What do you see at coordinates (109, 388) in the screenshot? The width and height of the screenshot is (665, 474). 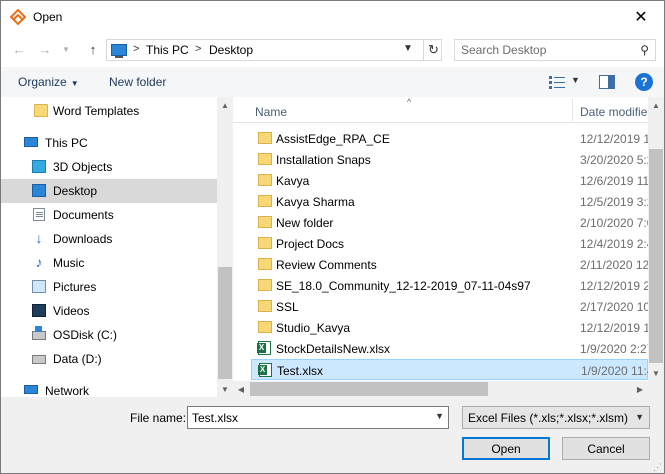 I see `nav-item-network: Network` at bounding box center [109, 388].